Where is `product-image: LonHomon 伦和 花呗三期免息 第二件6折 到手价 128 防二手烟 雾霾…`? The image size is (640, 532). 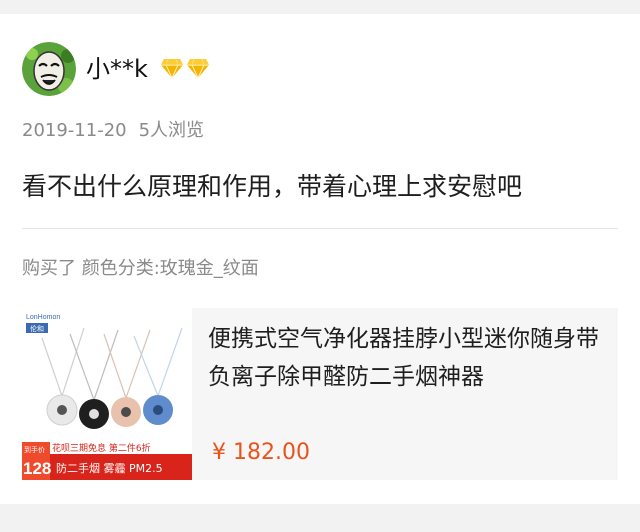 product-image: LonHomon 伦和 花呗三期免息 第二件6折 到手价 128 防二手烟 雾霾… is located at coordinates (107, 394).